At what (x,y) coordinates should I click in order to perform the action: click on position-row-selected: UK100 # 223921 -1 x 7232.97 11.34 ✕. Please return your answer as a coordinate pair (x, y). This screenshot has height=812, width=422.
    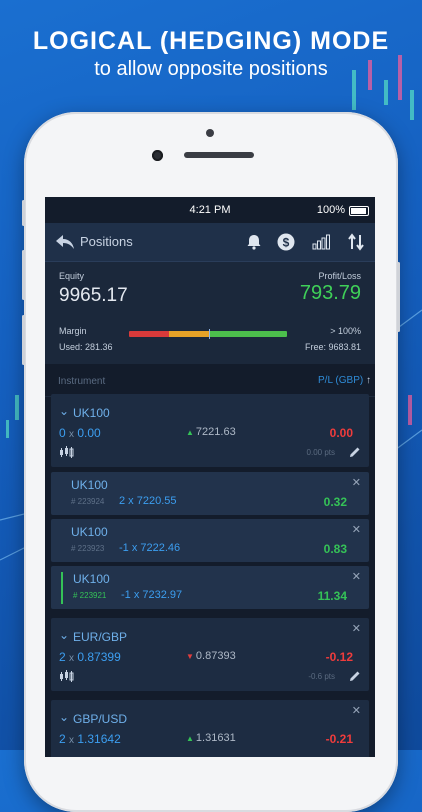
    Looking at the image, I should click on (210, 587).